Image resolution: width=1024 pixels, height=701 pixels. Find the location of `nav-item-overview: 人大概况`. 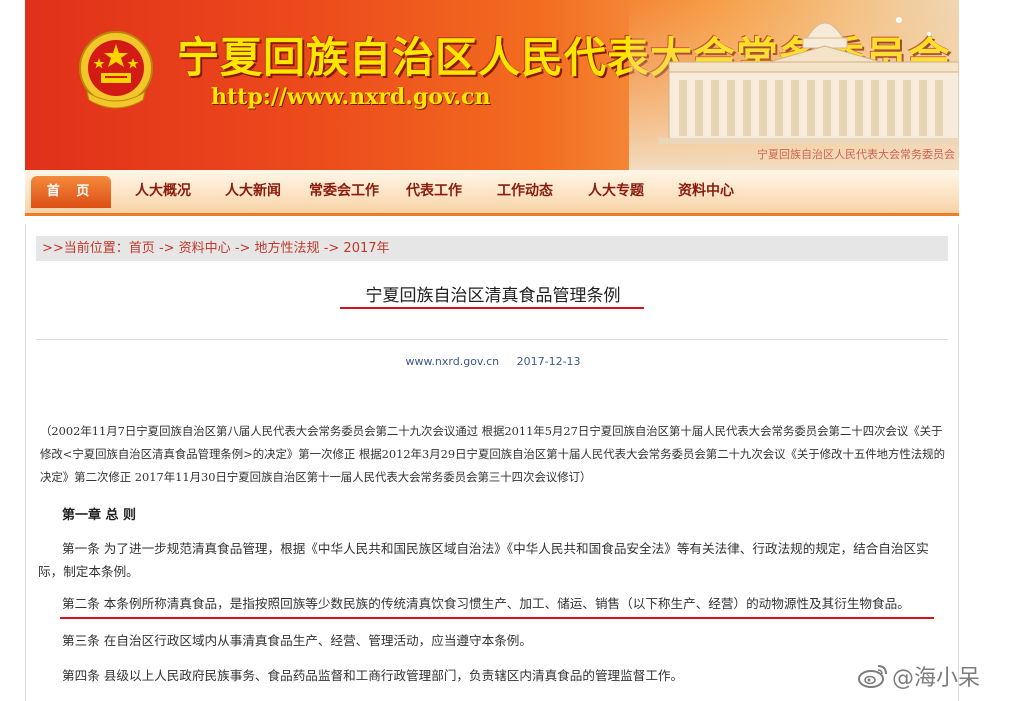

nav-item-overview: 人大概况 is located at coordinates (163, 191).